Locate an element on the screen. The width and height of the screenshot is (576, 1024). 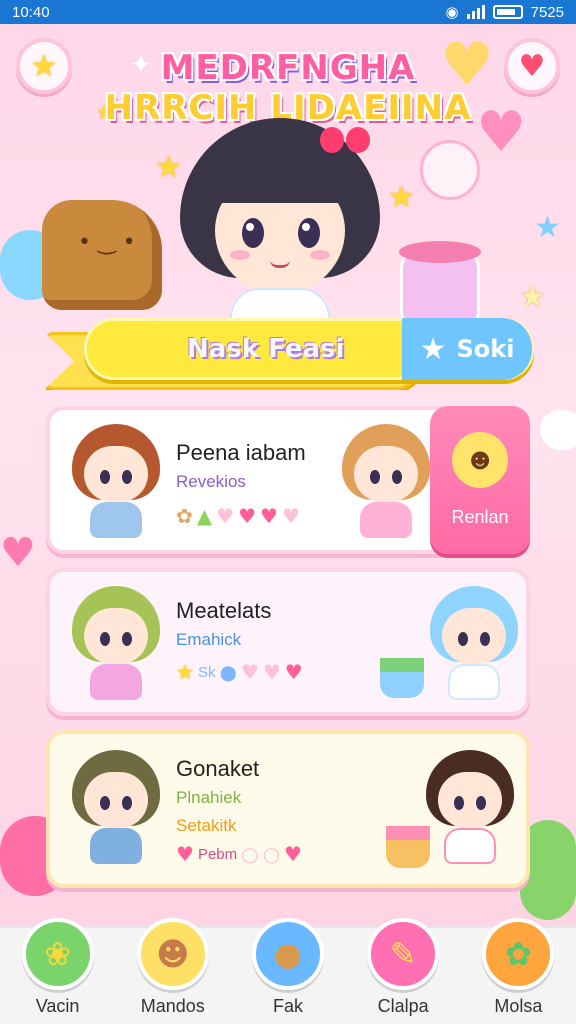
dessert-cup-icon is located at coordinates (440, 283).